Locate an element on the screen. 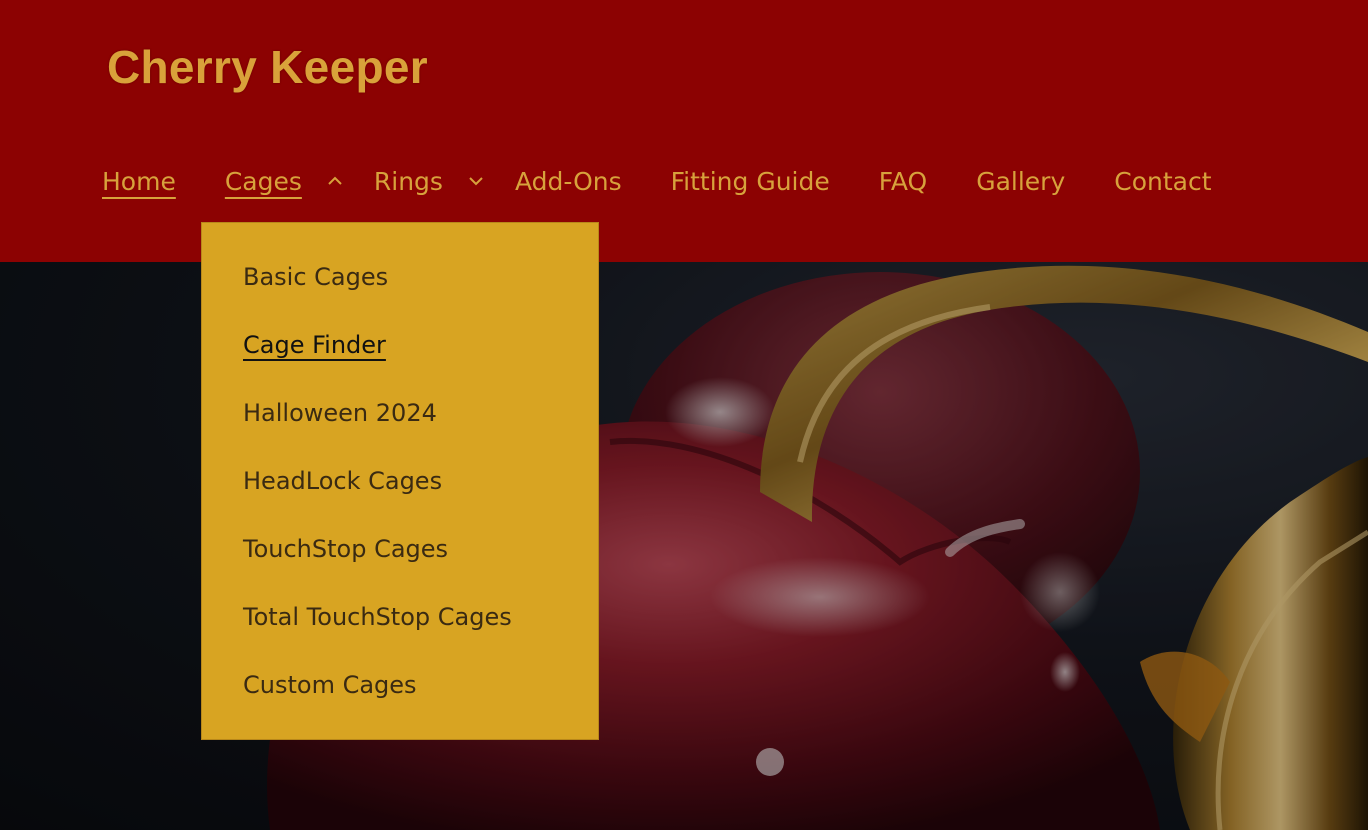 The height and width of the screenshot is (830, 1368). nav-item-label: Fitting Guide is located at coordinates (750, 181).